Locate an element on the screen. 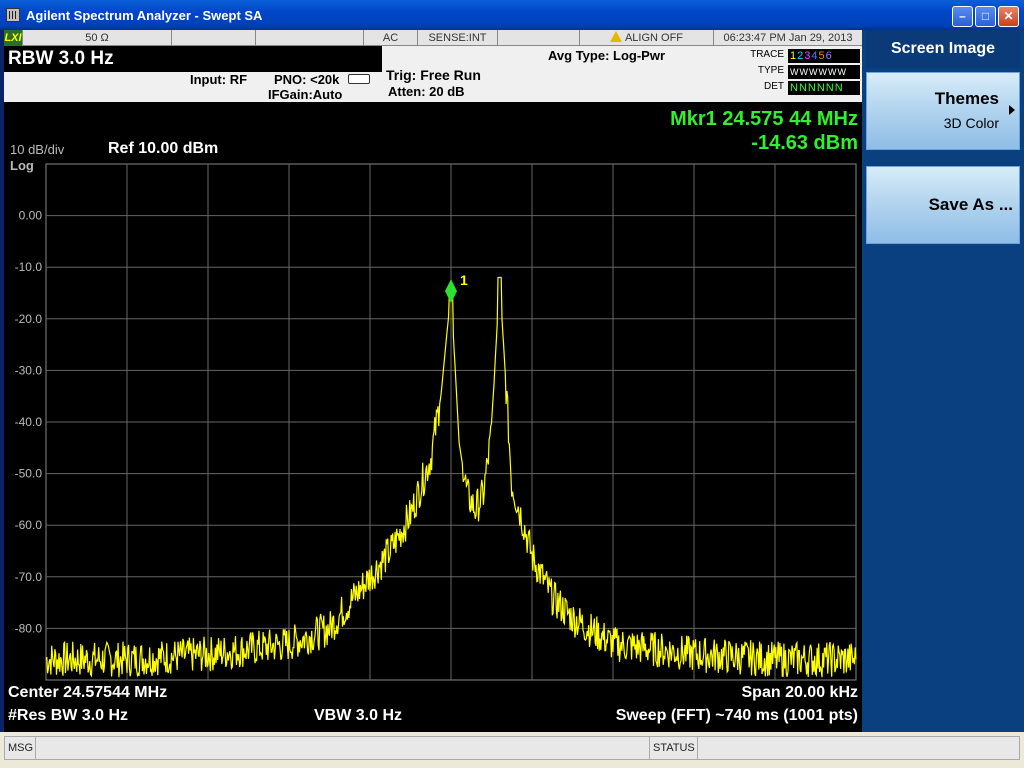 The width and height of the screenshot is (1024, 768). themes-softkey: Themes 3D Color is located at coordinates (943, 111).